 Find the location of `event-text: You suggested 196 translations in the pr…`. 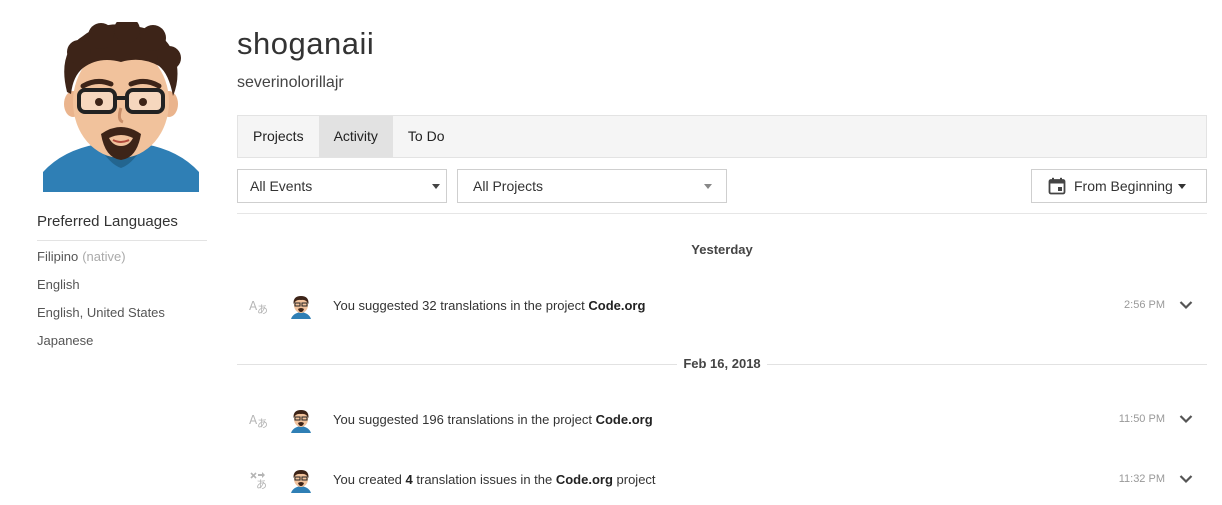

event-text: You suggested 196 translations in the pr… is located at coordinates (464, 419).